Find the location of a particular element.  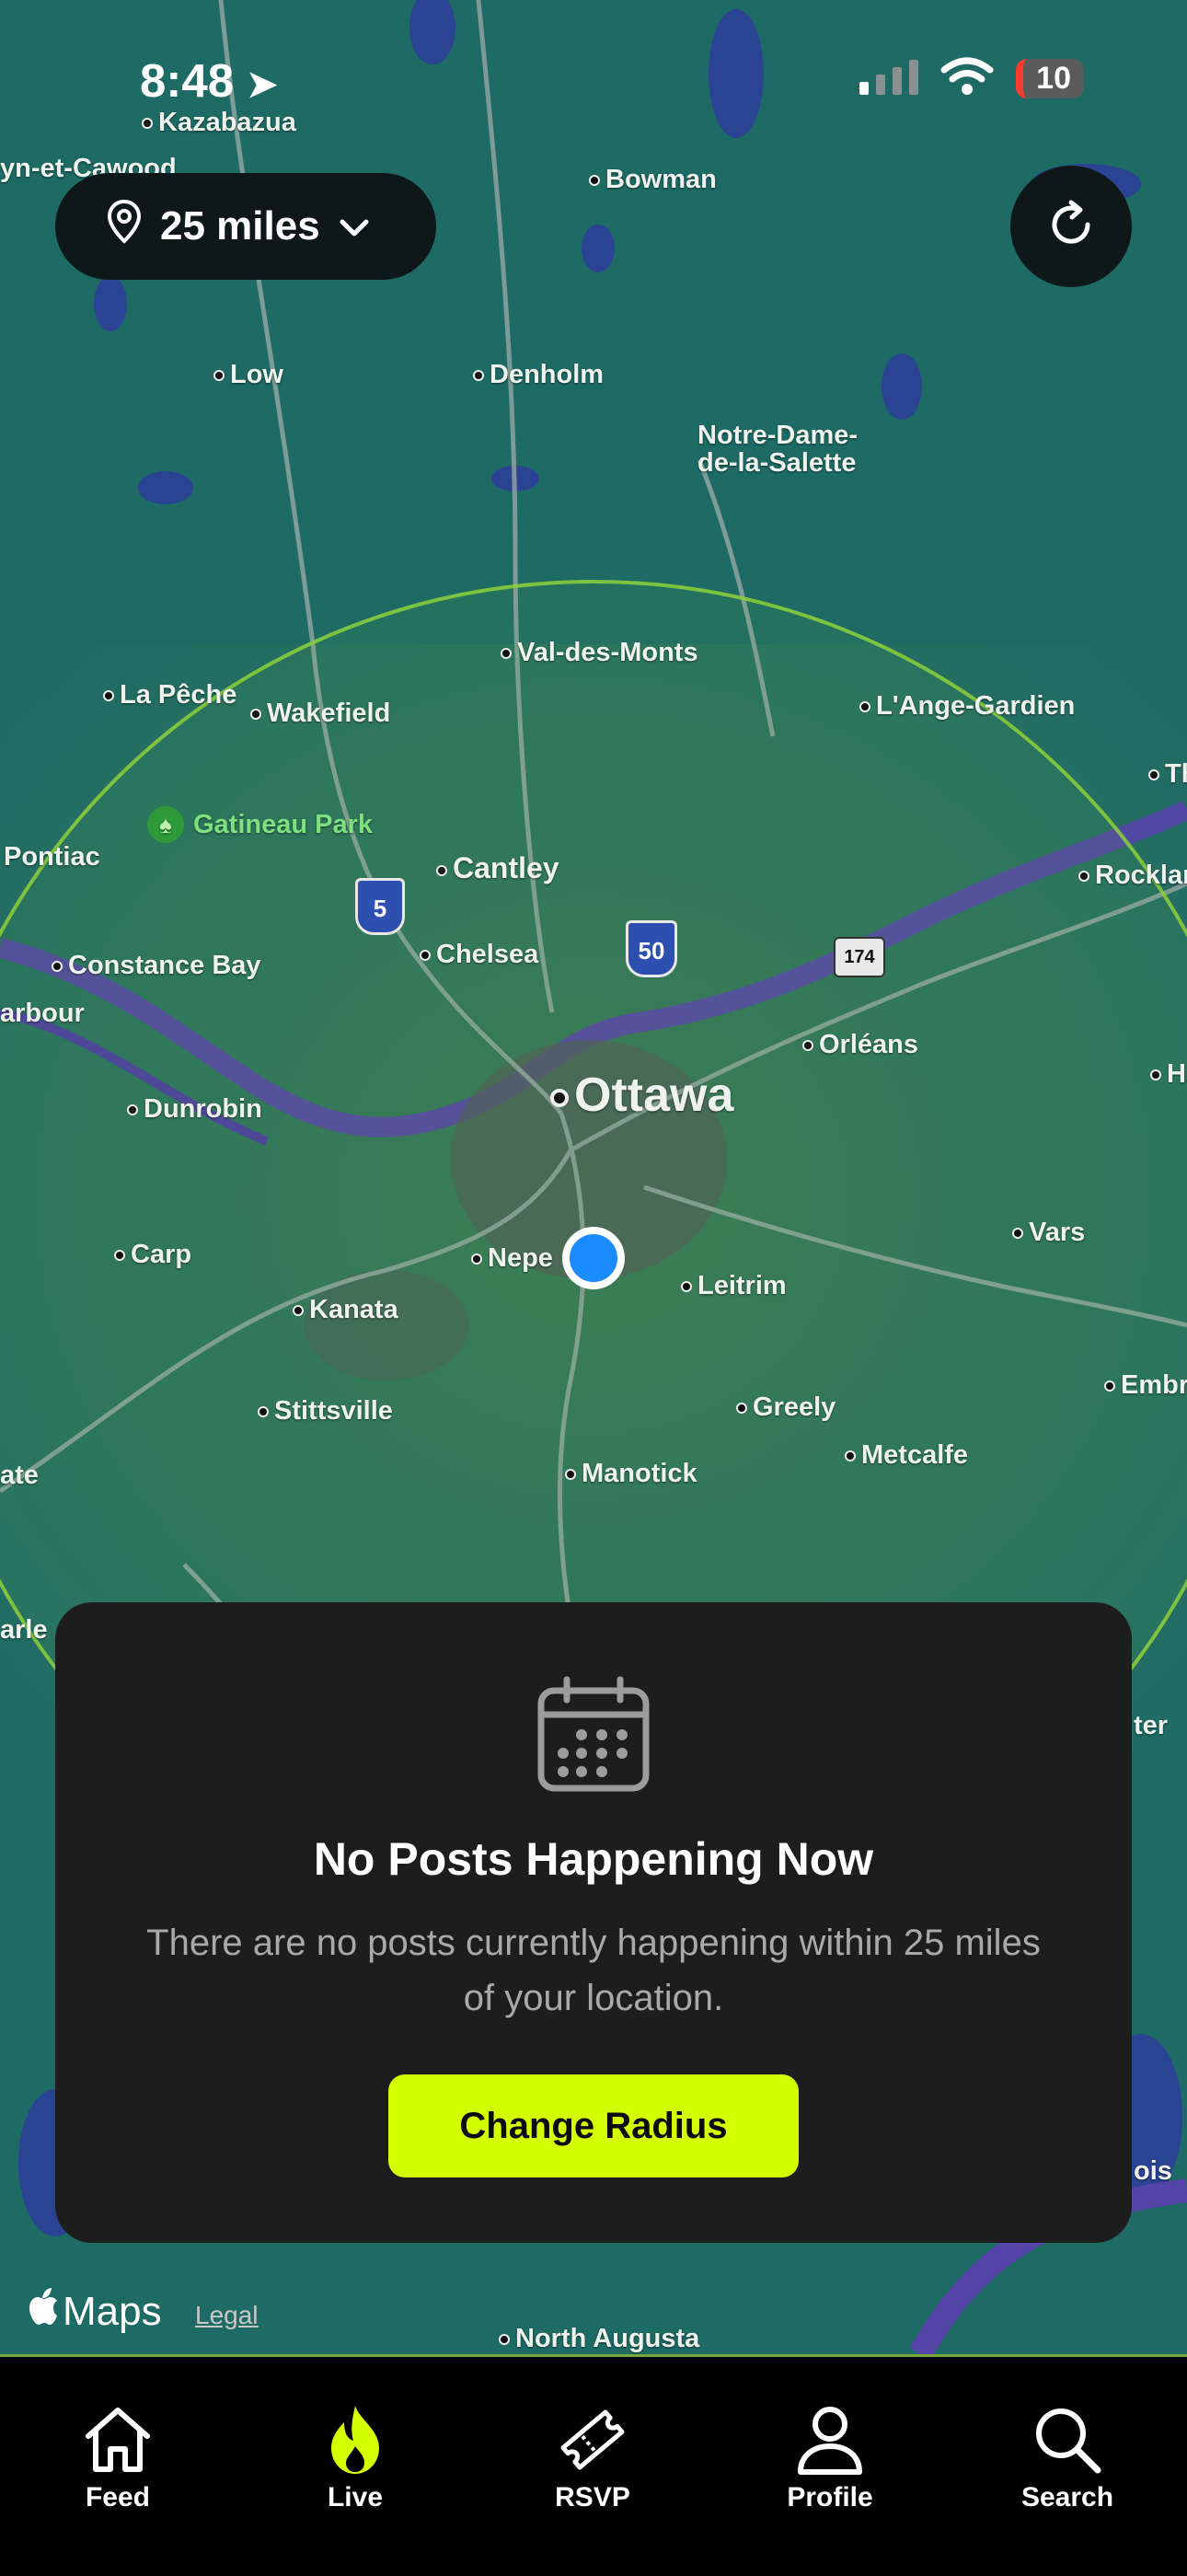

highway-50-shield: 50 is located at coordinates (651, 949).